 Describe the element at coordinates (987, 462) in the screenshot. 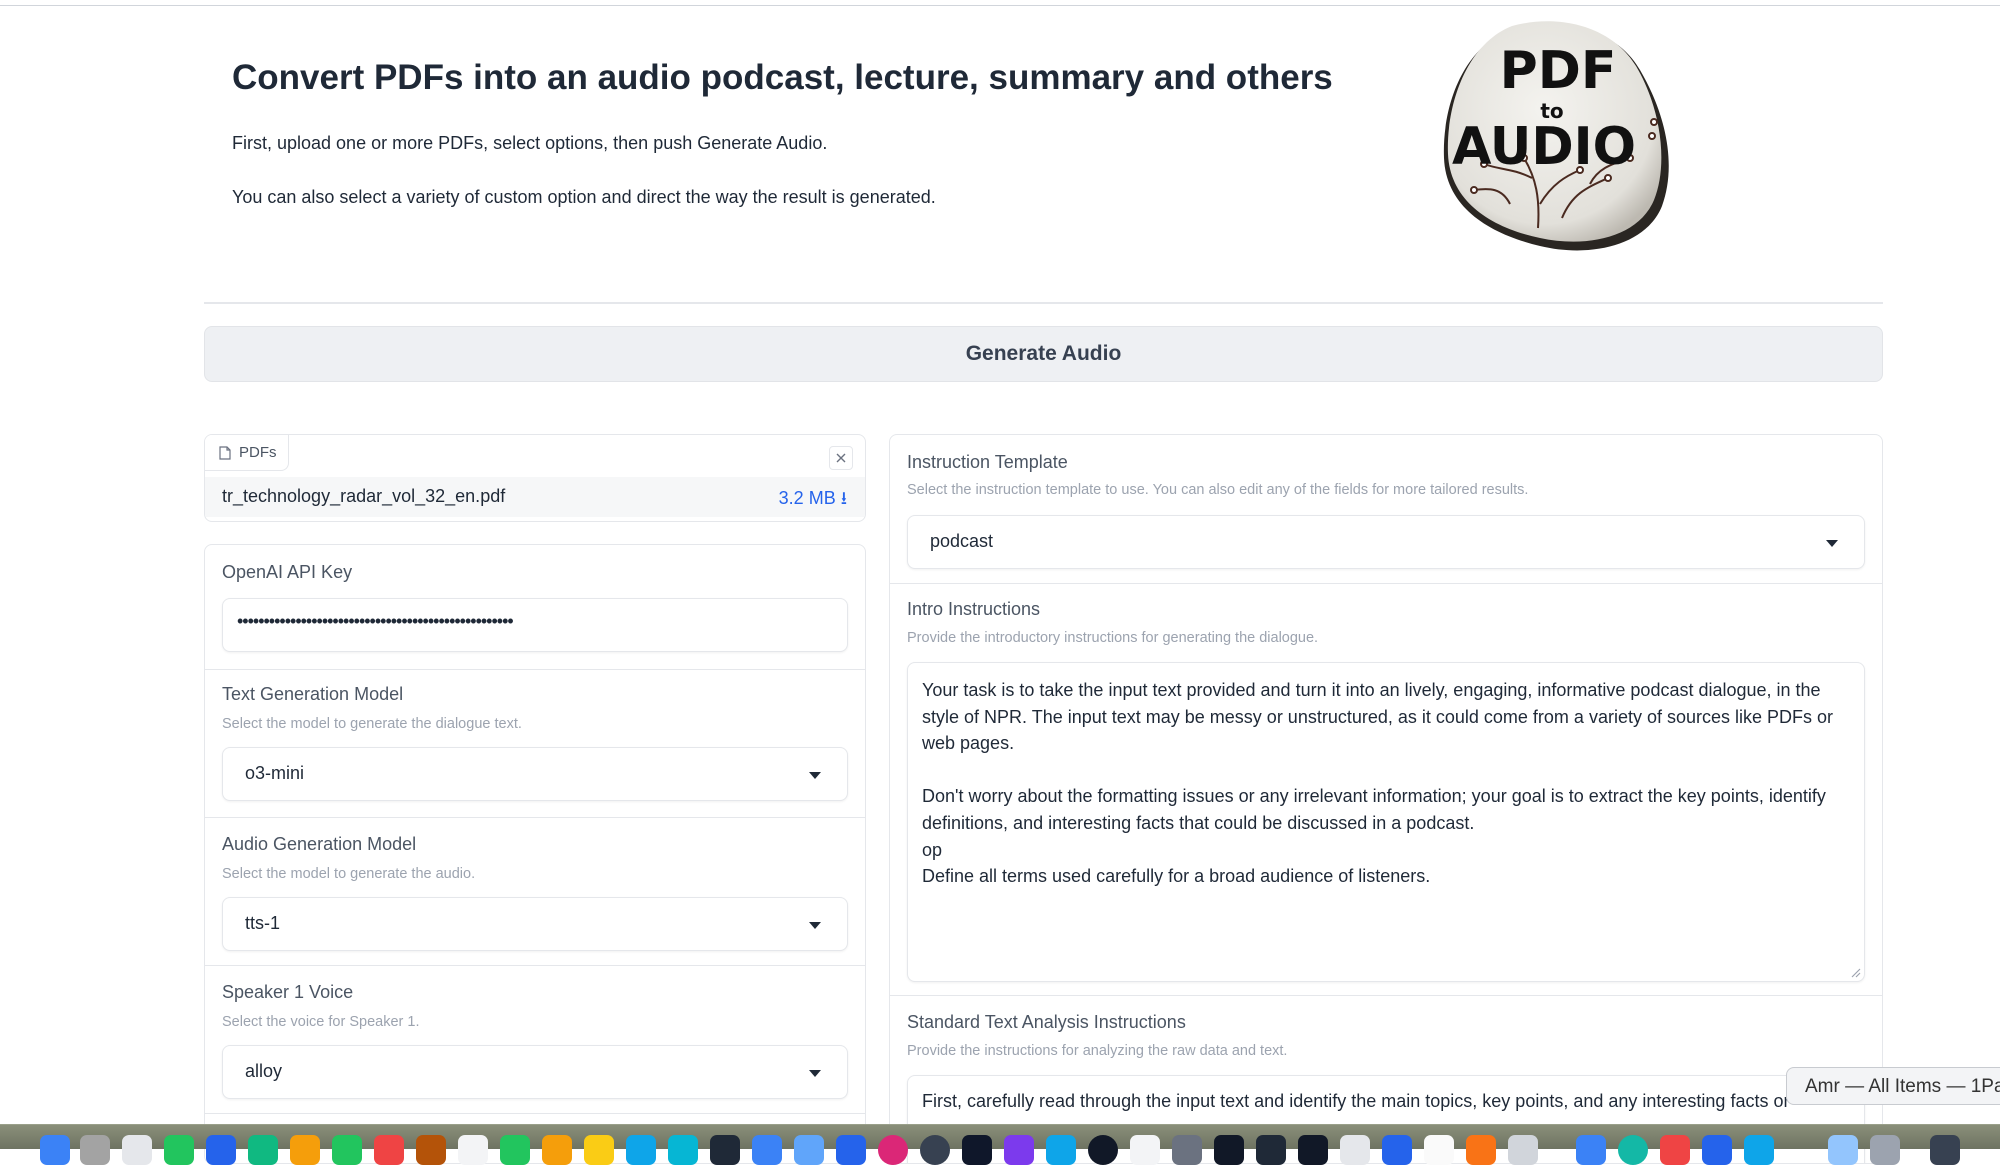

I see `template-label: Instruction Template` at that location.